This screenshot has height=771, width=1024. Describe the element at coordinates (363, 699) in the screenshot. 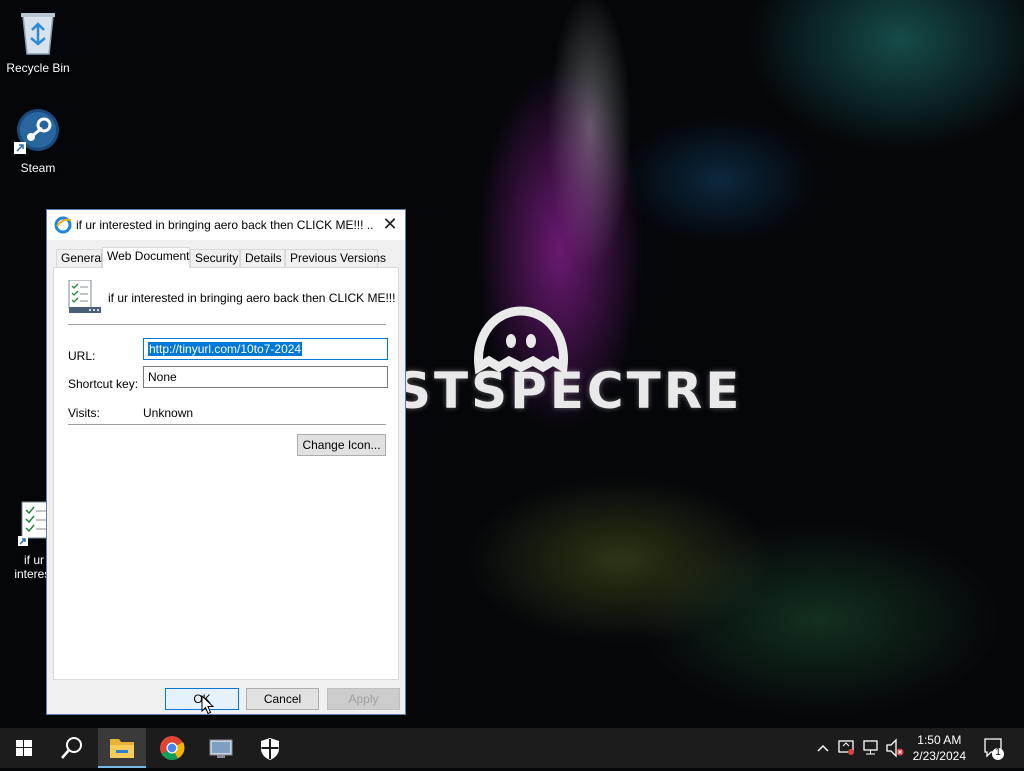

I see `apply-button: Apply` at that location.